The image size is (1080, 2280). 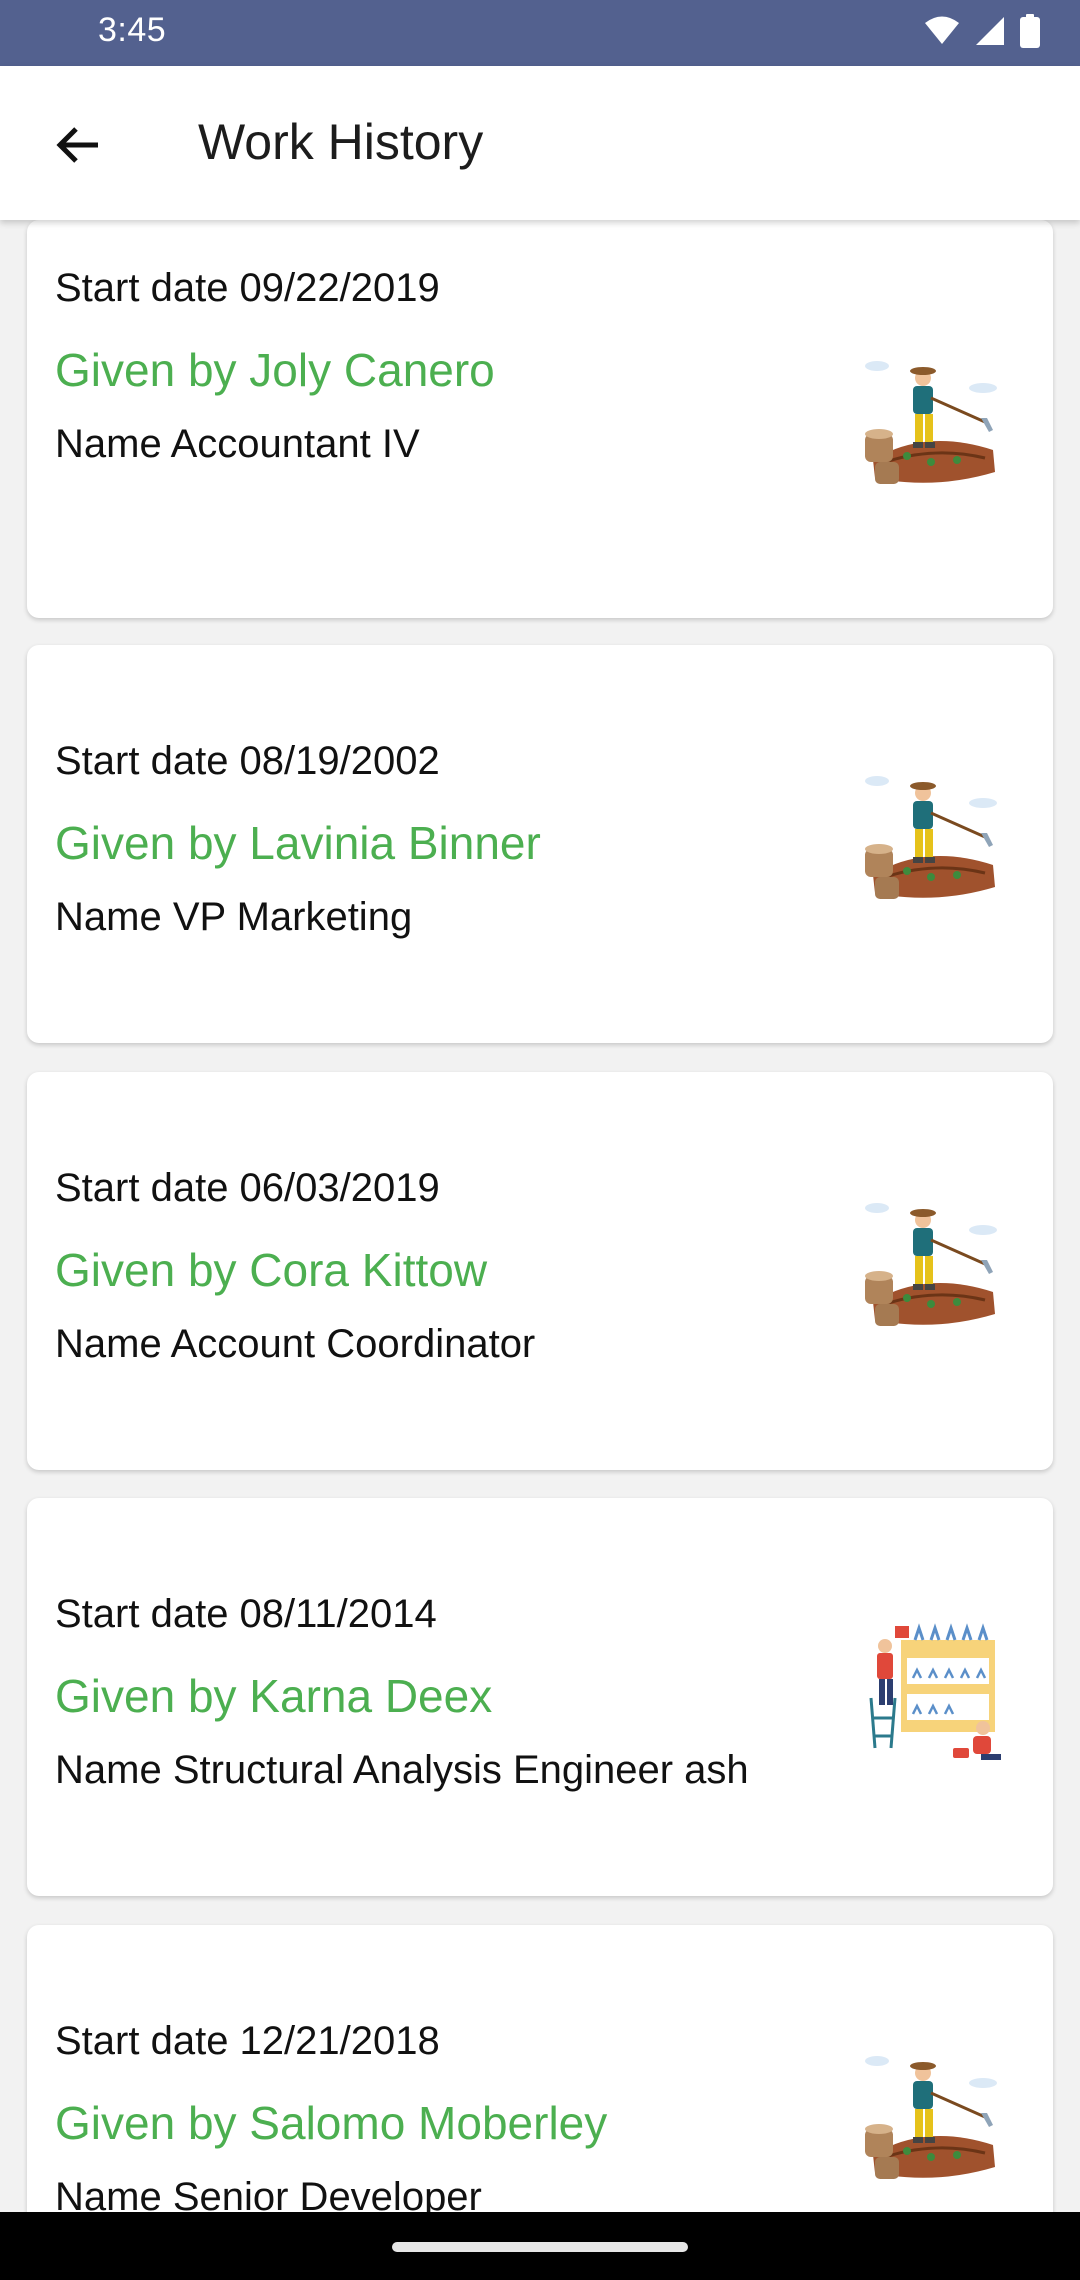 What do you see at coordinates (247, 1188) in the screenshot?
I see `start-date: Start date 06/03/2019` at bounding box center [247, 1188].